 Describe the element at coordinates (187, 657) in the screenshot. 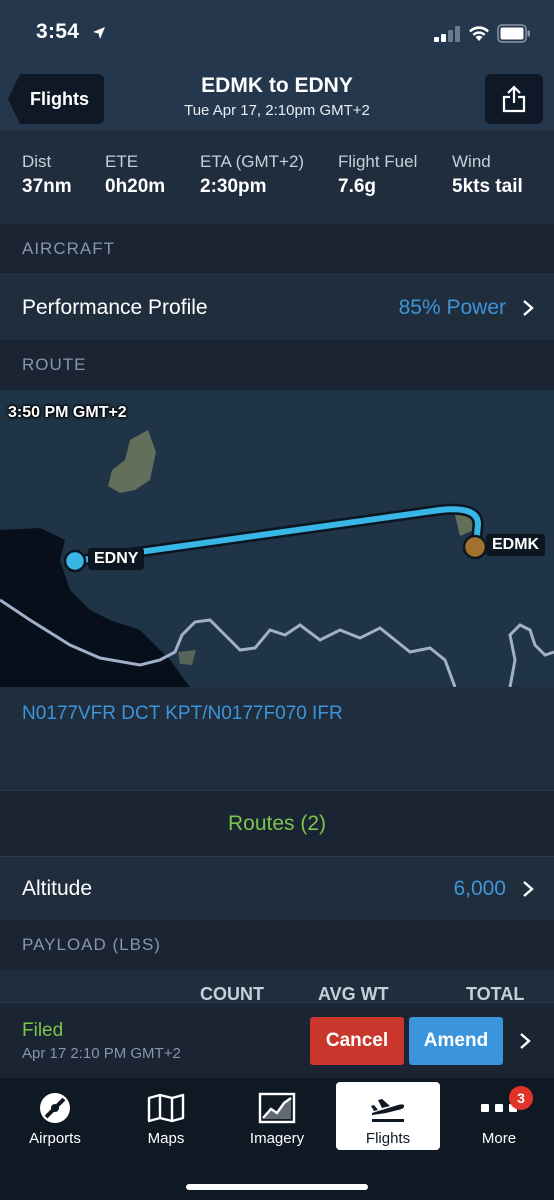

I see `map-land-blob` at that location.